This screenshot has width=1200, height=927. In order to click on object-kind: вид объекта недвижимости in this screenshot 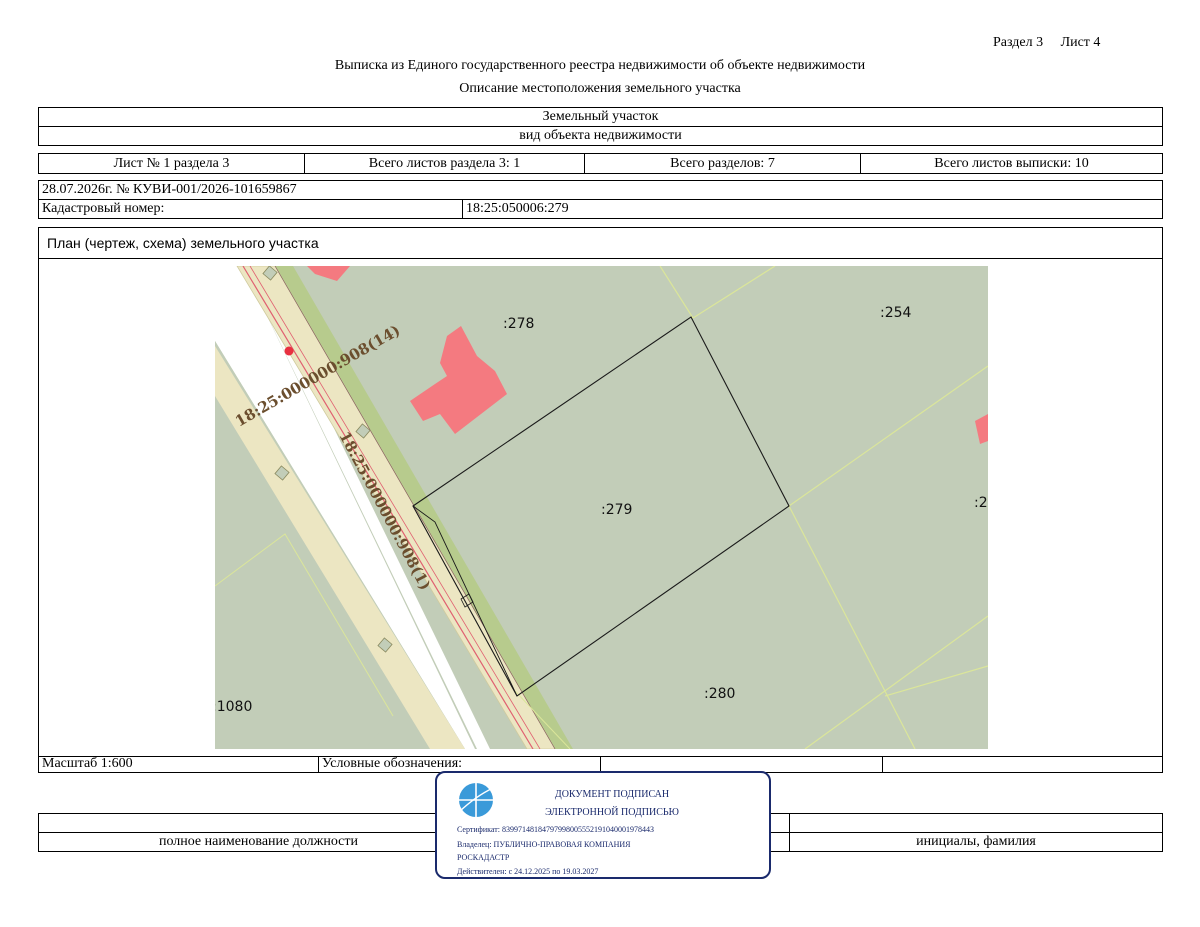, I will do `click(600, 135)`.